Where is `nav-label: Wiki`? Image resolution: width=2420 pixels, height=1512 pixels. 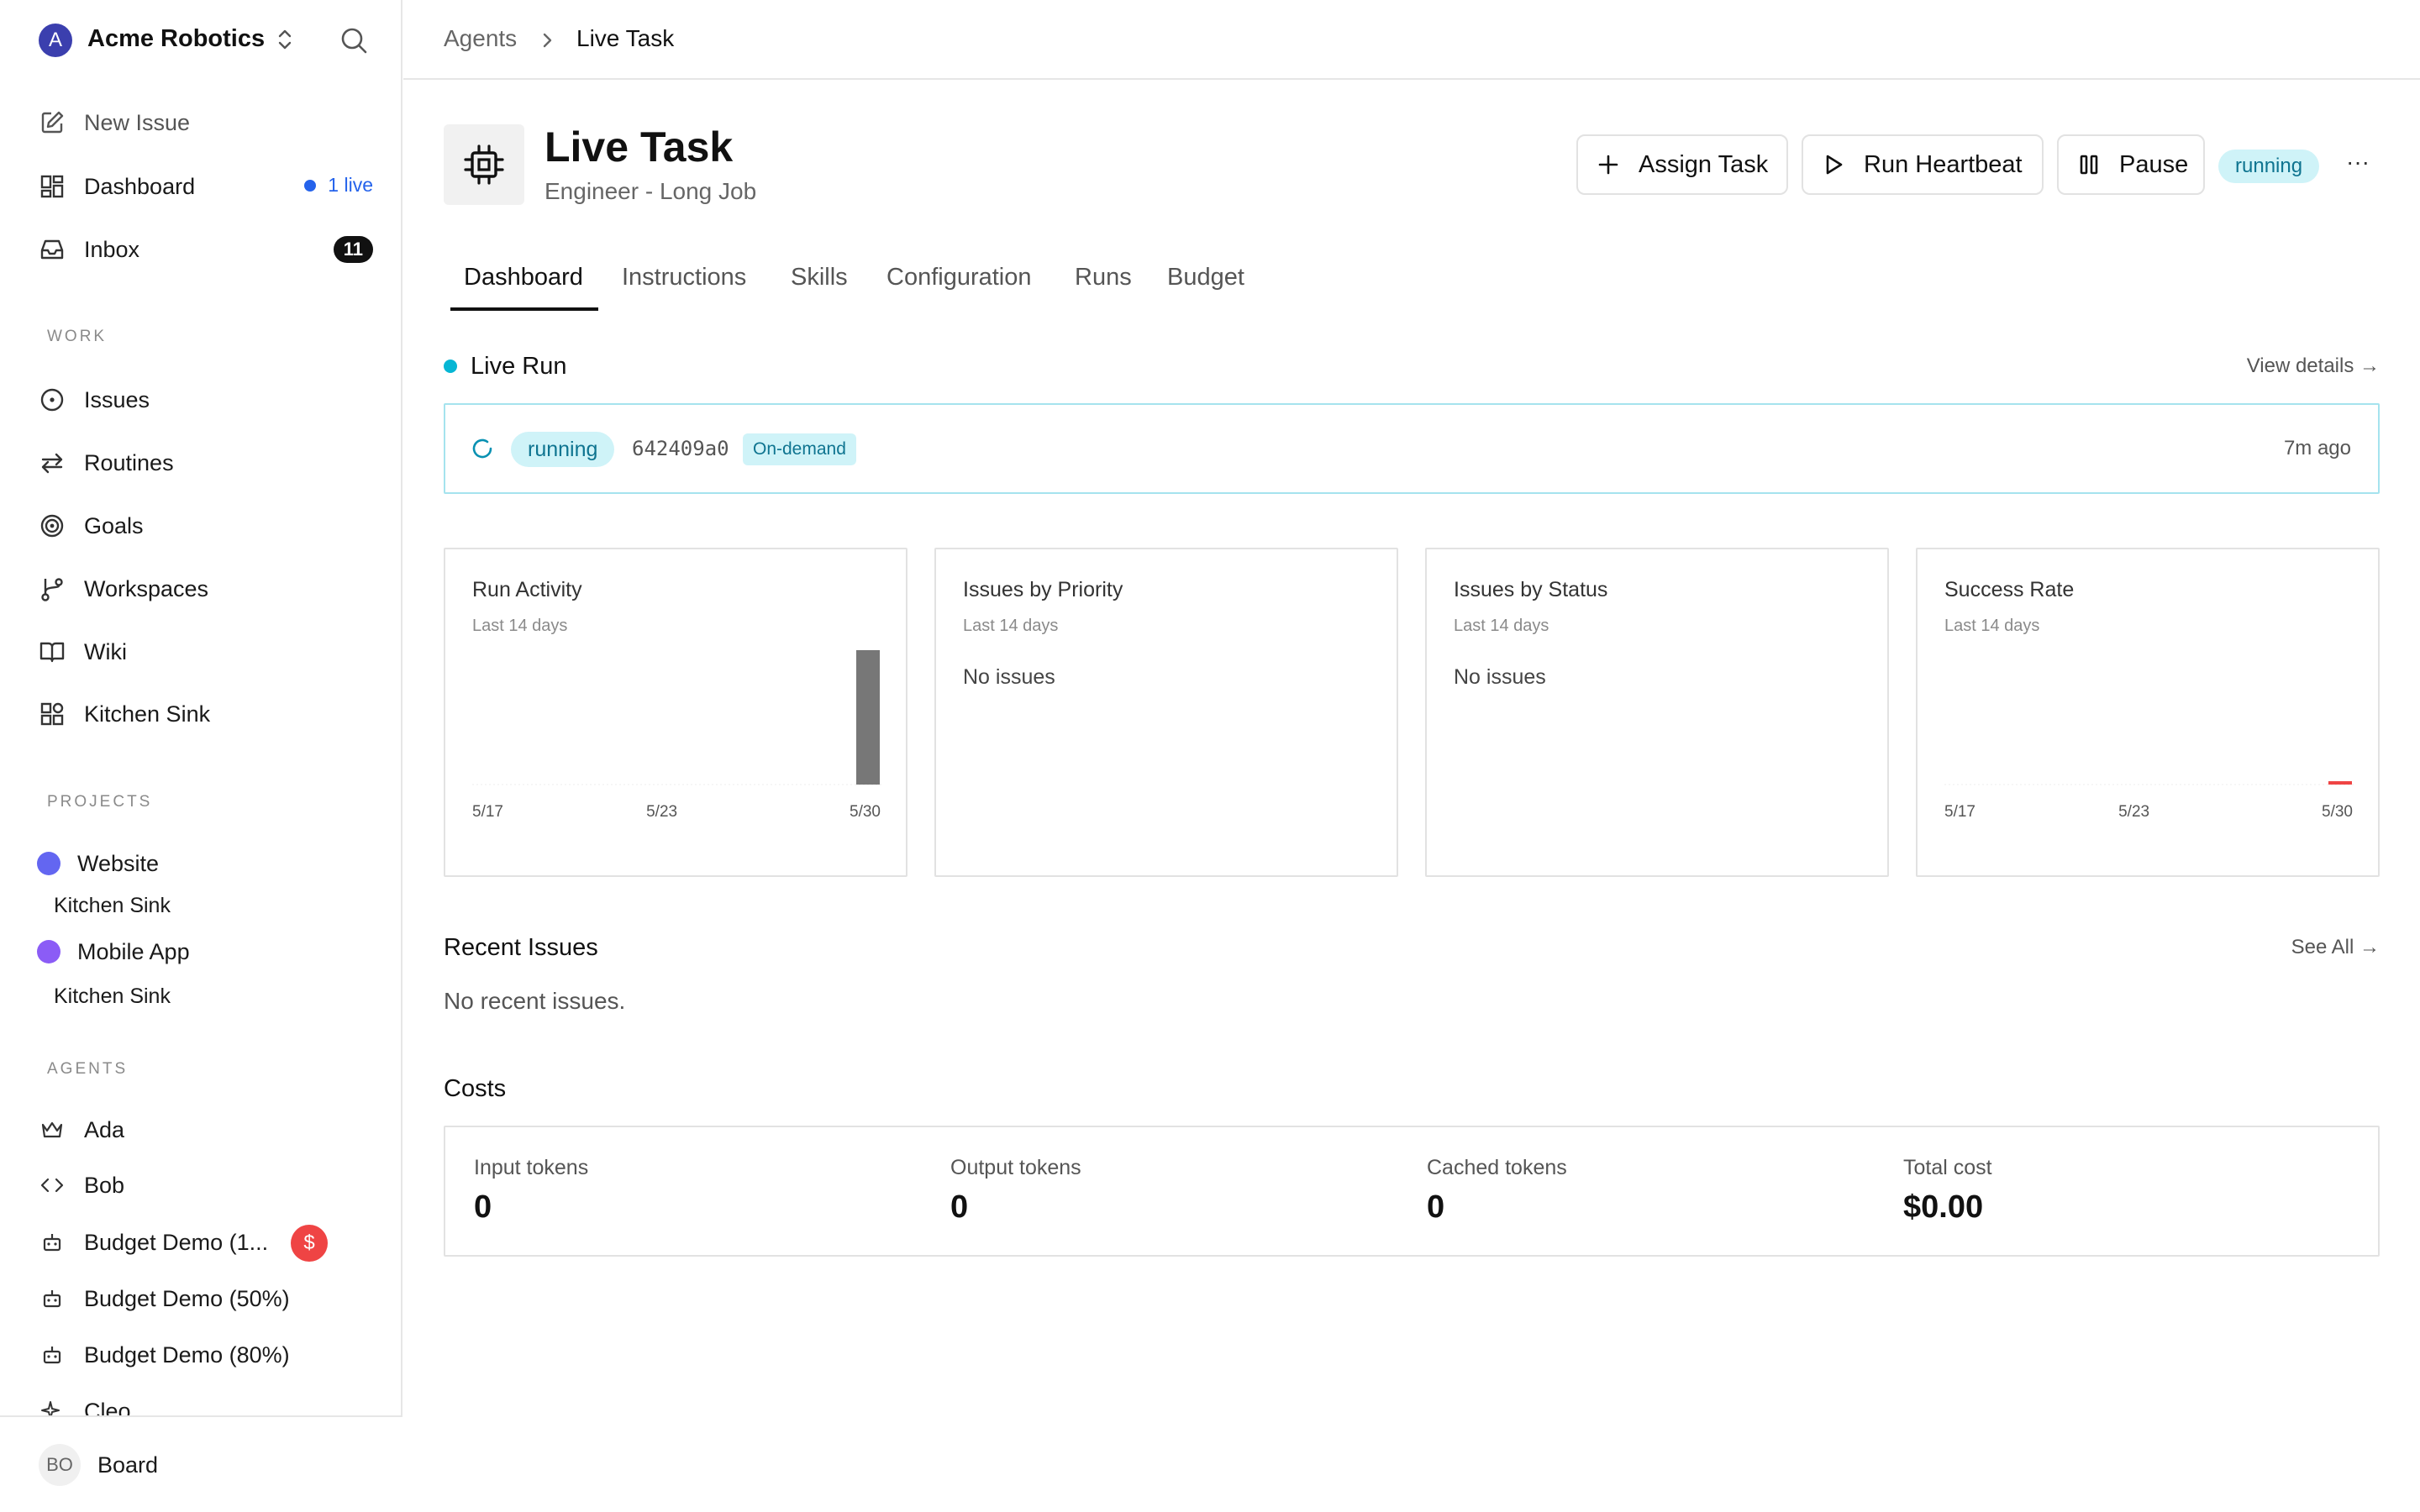 nav-label: Wiki is located at coordinates (105, 651).